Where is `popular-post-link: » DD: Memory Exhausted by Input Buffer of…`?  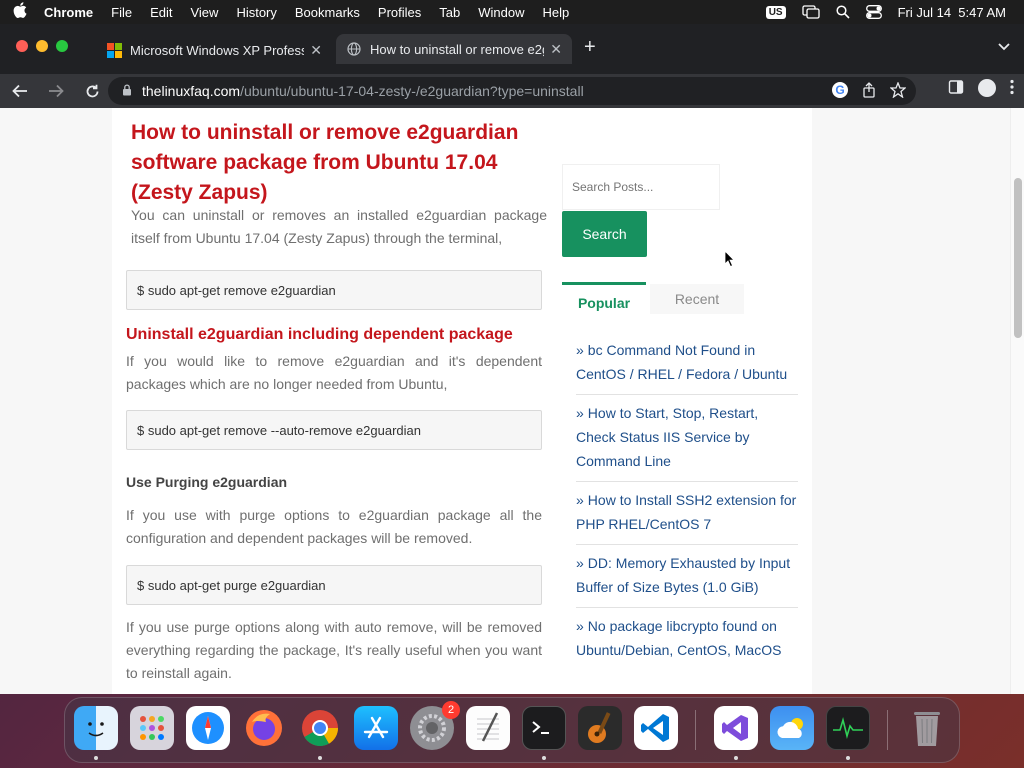 popular-post-link: » DD: Memory Exhausted by Input Buffer of… is located at coordinates (687, 576).